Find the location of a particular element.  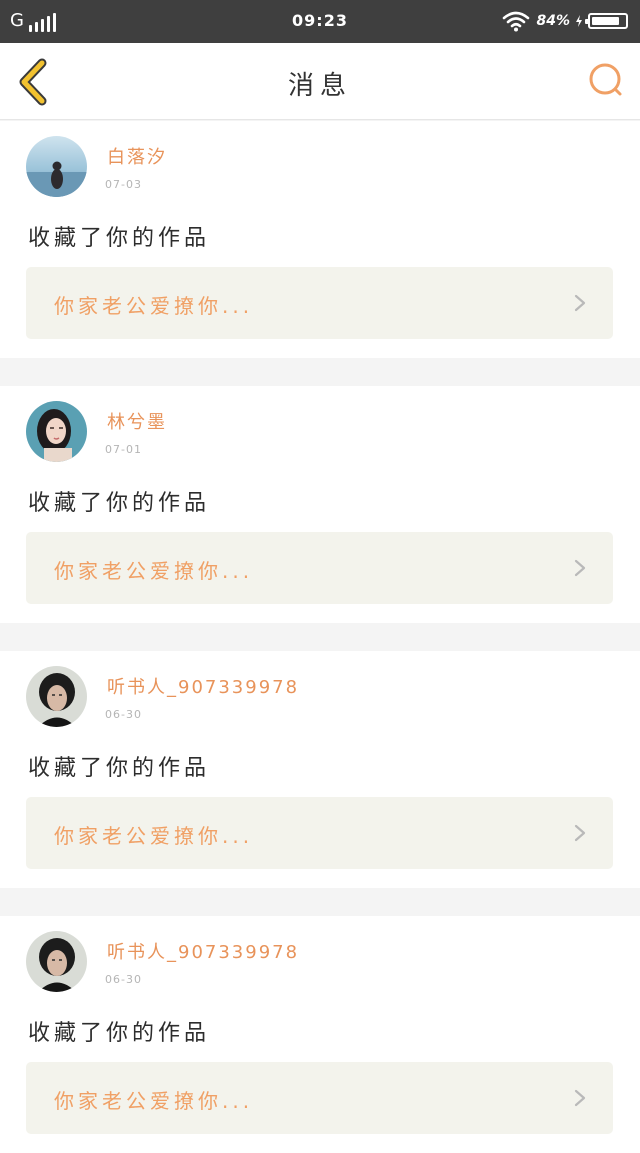

username: 林兮墨 is located at coordinates (137, 421).